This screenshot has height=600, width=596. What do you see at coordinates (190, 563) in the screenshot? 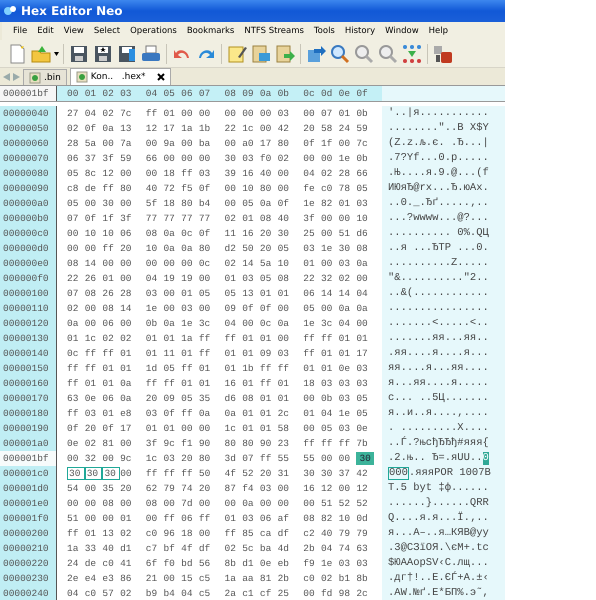
I see `hex-byte: bd` at bounding box center [190, 563].